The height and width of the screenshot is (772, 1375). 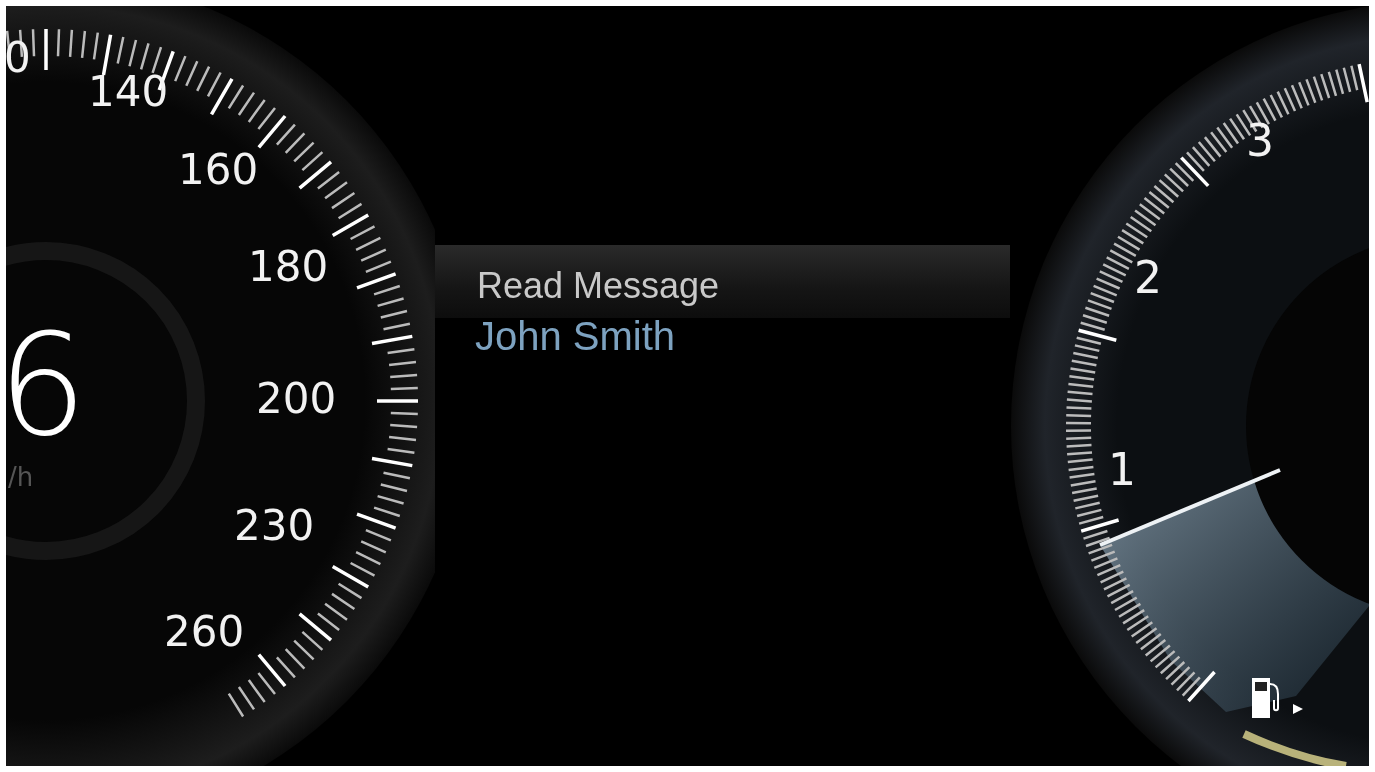 What do you see at coordinates (296, 398) in the screenshot?
I see `speed-scale-label: 200` at bounding box center [296, 398].